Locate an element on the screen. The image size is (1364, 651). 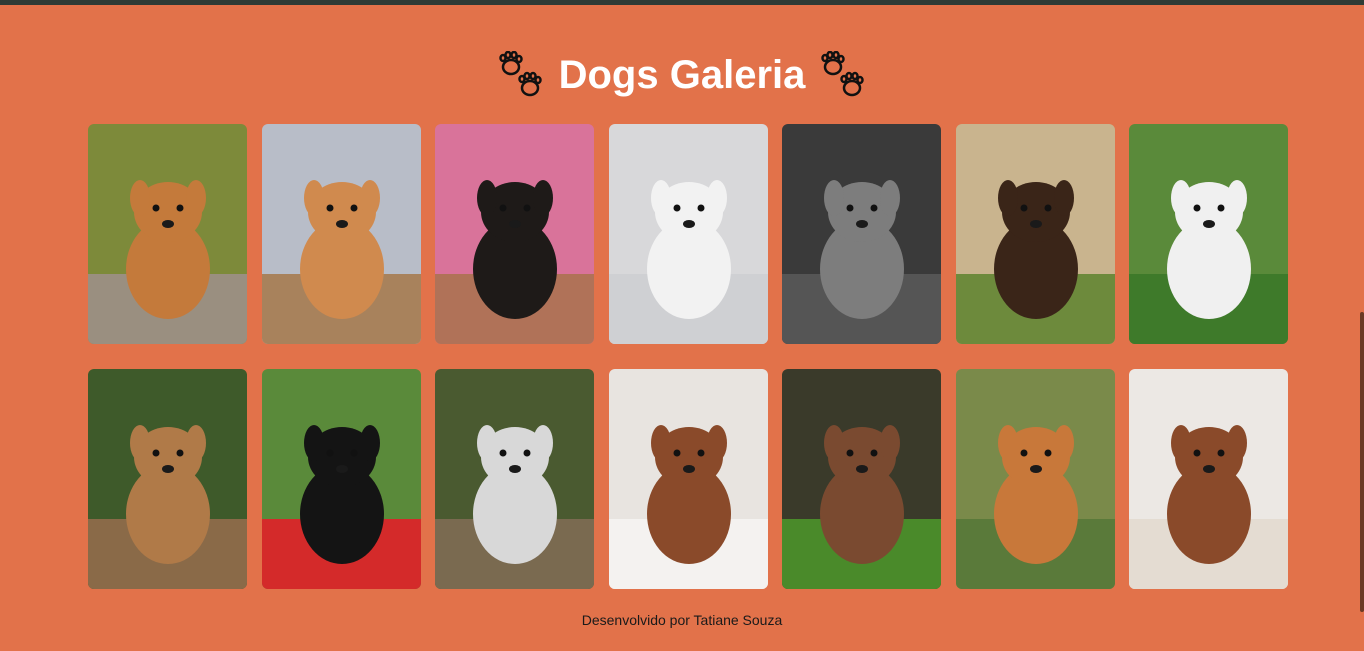
dog-photo-corgi-jumping is located at coordinates (167, 234).